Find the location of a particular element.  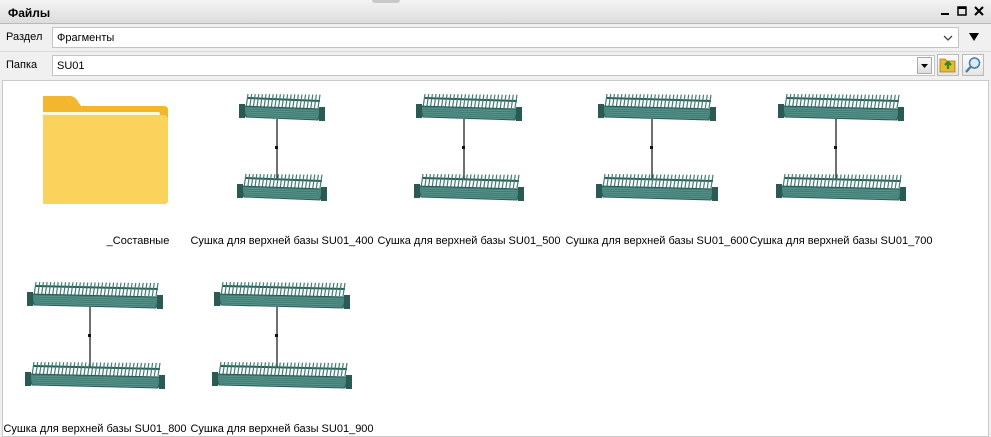

list-item: Сушка для верхней базы SU01_900 is located at coordinates (282, 354).